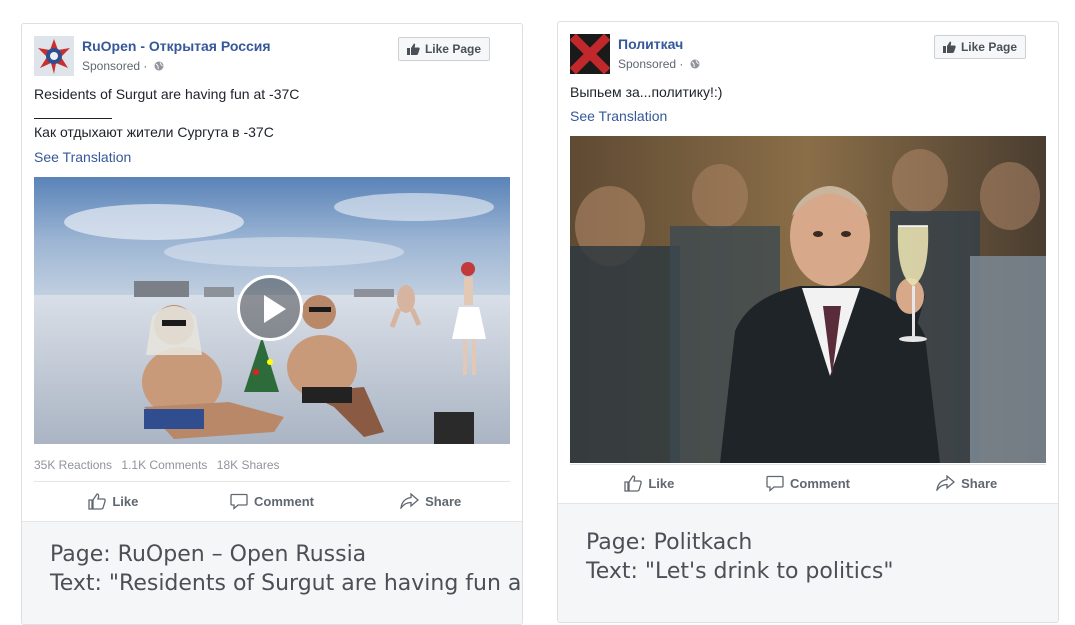 This screenshot has height=625, width=1075. I want to click on page-logo-ruopen, so click(54, 56).